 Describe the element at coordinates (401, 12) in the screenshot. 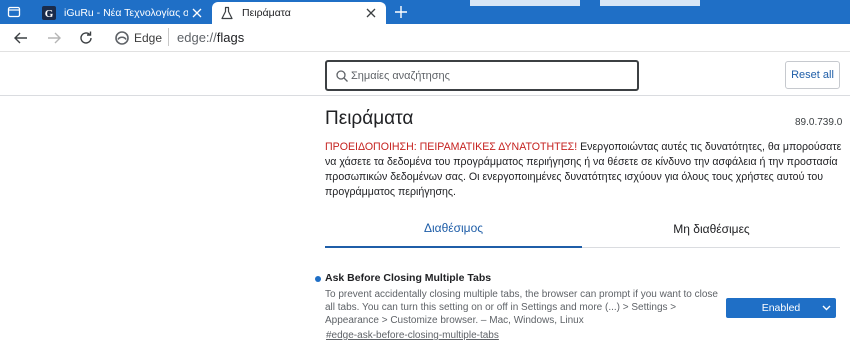

I see `new-tab-plus-icon` at that location.